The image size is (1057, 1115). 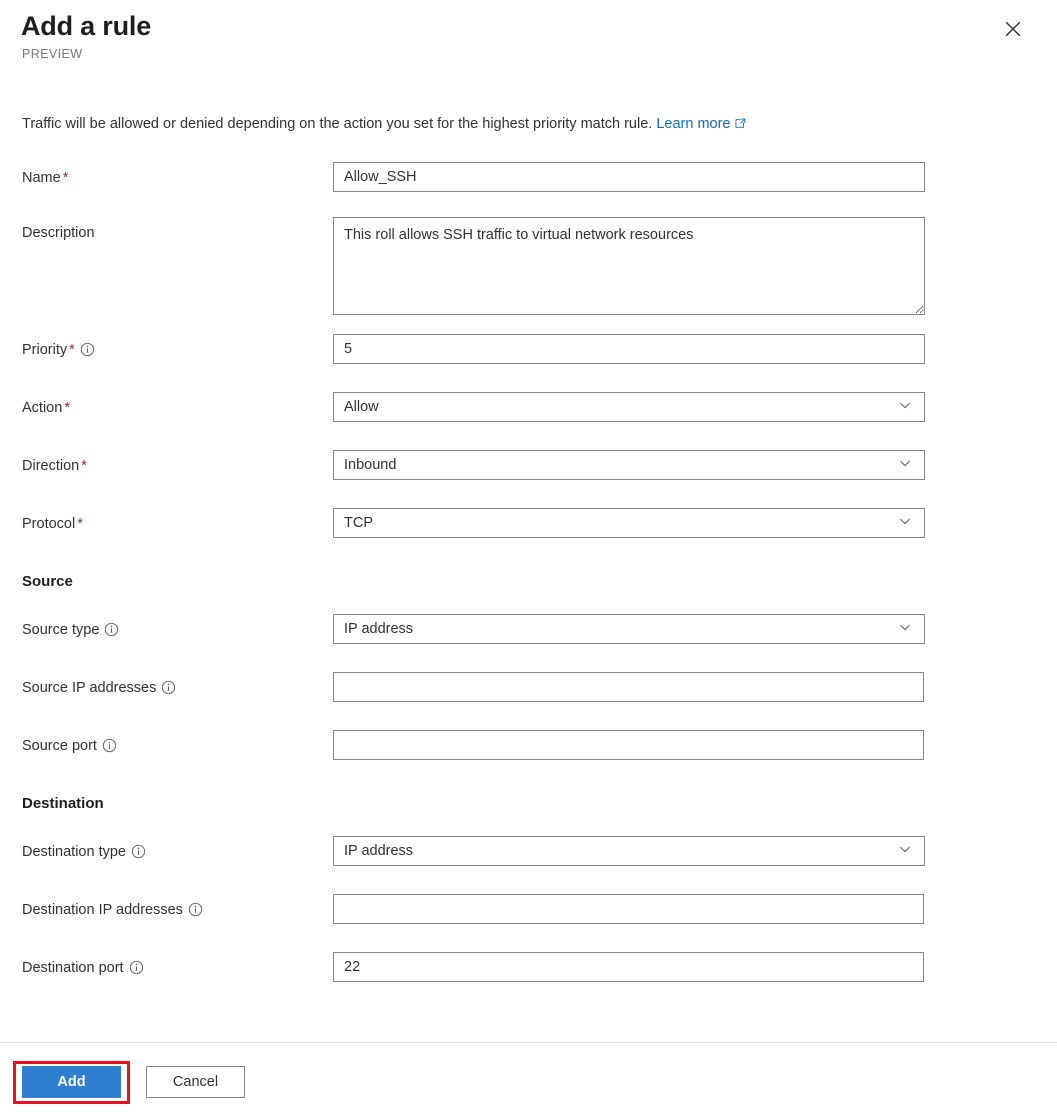 I want to click on source-port-input, so click(x=628, y=745).